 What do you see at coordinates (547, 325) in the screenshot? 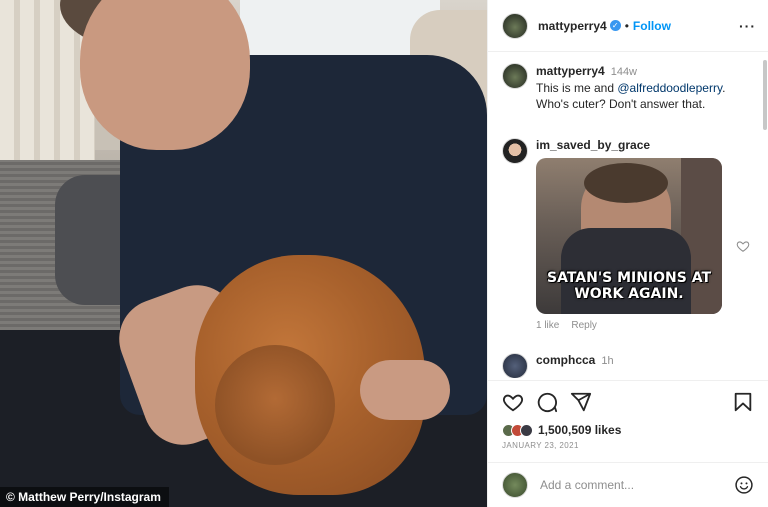
I see `comment-likes: 1 like` at bounding box center [547, 325].